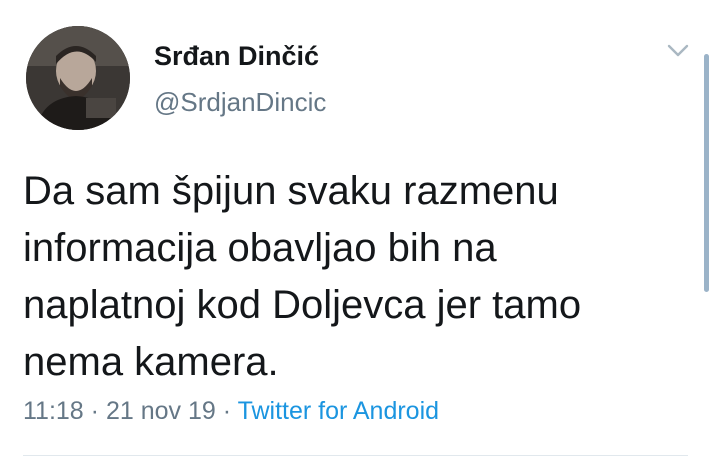  I want to click on profile-photo-icon, so click(78, 78).